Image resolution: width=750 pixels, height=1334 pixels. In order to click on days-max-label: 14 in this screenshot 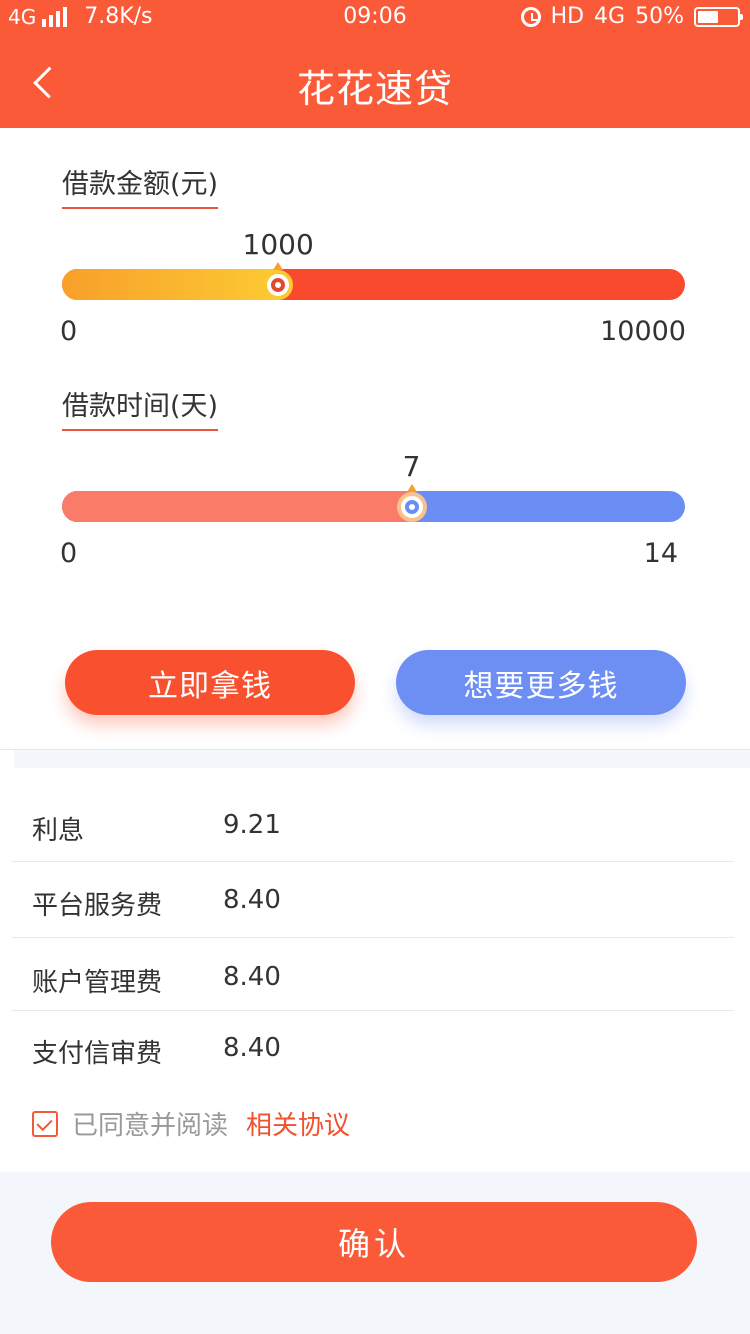, I will do `click(660, 553)`.